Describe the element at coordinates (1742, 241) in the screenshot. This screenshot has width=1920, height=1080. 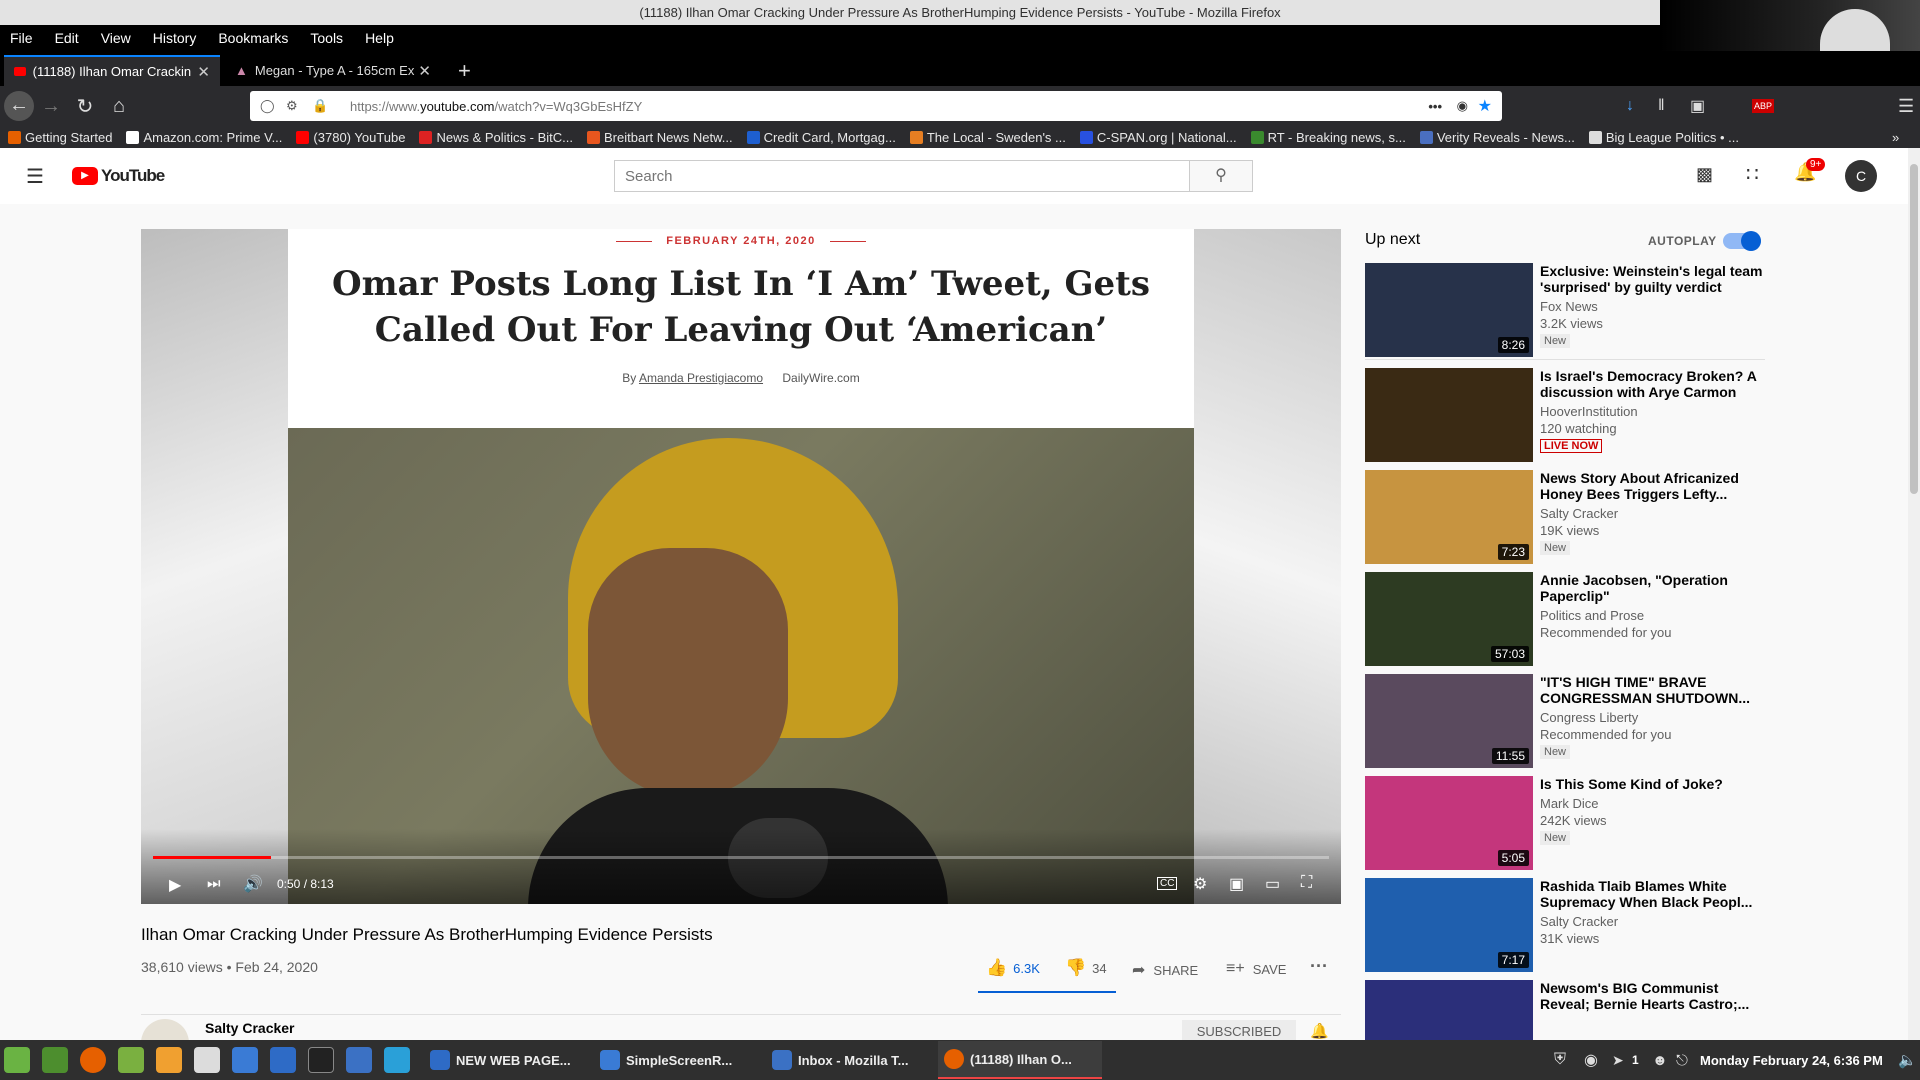
I see `autoplay-toggle` at that location.